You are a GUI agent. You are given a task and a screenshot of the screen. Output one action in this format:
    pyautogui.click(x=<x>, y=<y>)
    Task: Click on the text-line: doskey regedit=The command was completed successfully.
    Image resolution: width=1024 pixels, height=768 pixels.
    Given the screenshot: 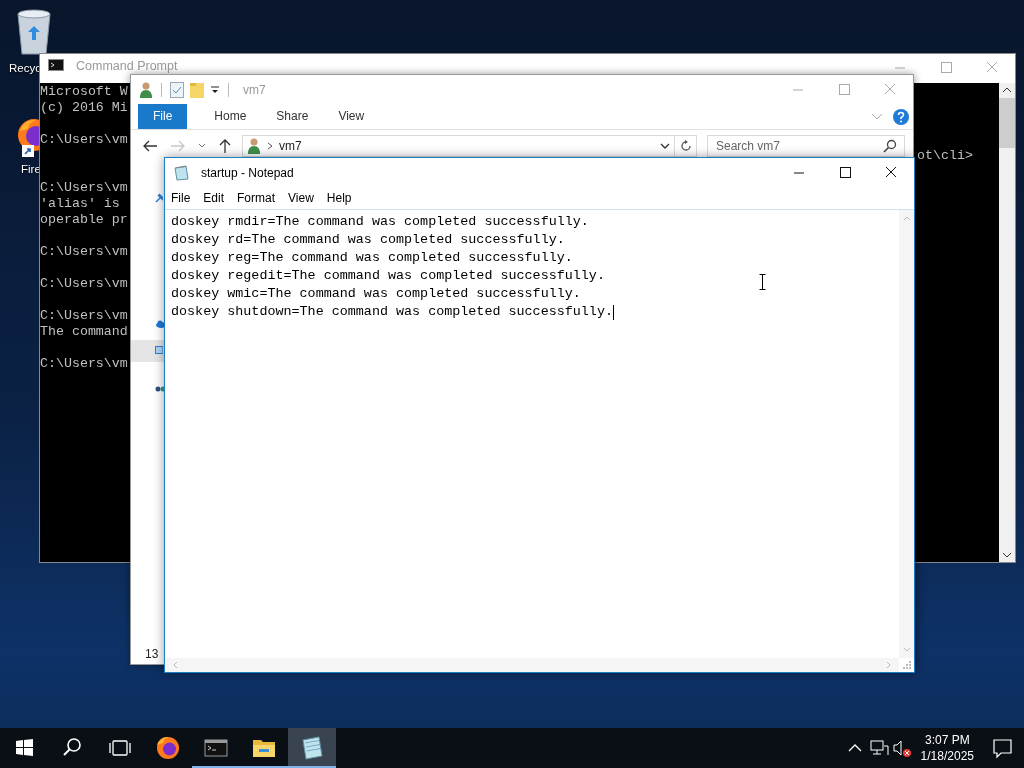 What is the action you would take?
    pyautogui.click(x=388, y=276)
    